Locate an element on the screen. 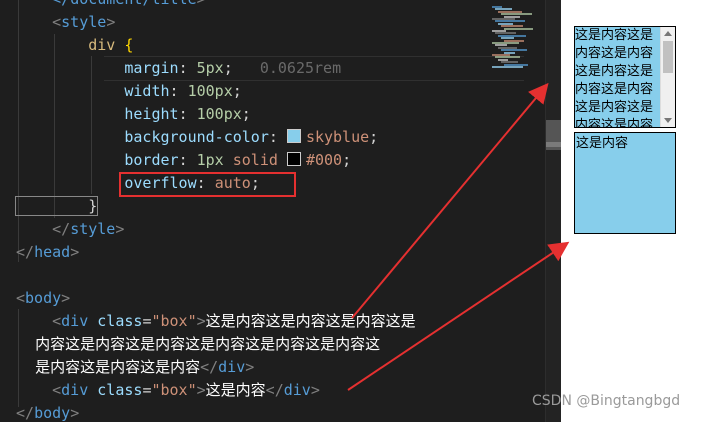  watermark: CSDN @Bingtangbgd is located at coordinates (606, 401).